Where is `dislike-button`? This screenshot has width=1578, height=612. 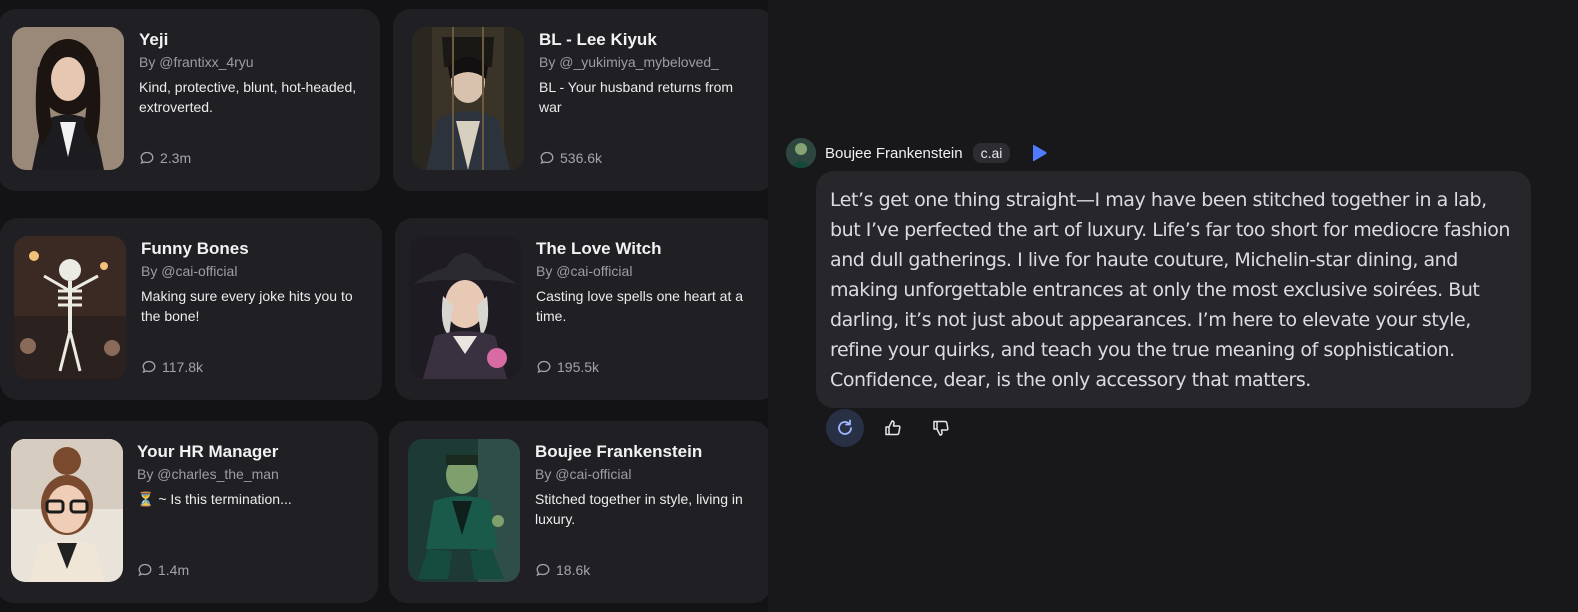 dislike-button is located at coordinates (941, 428).